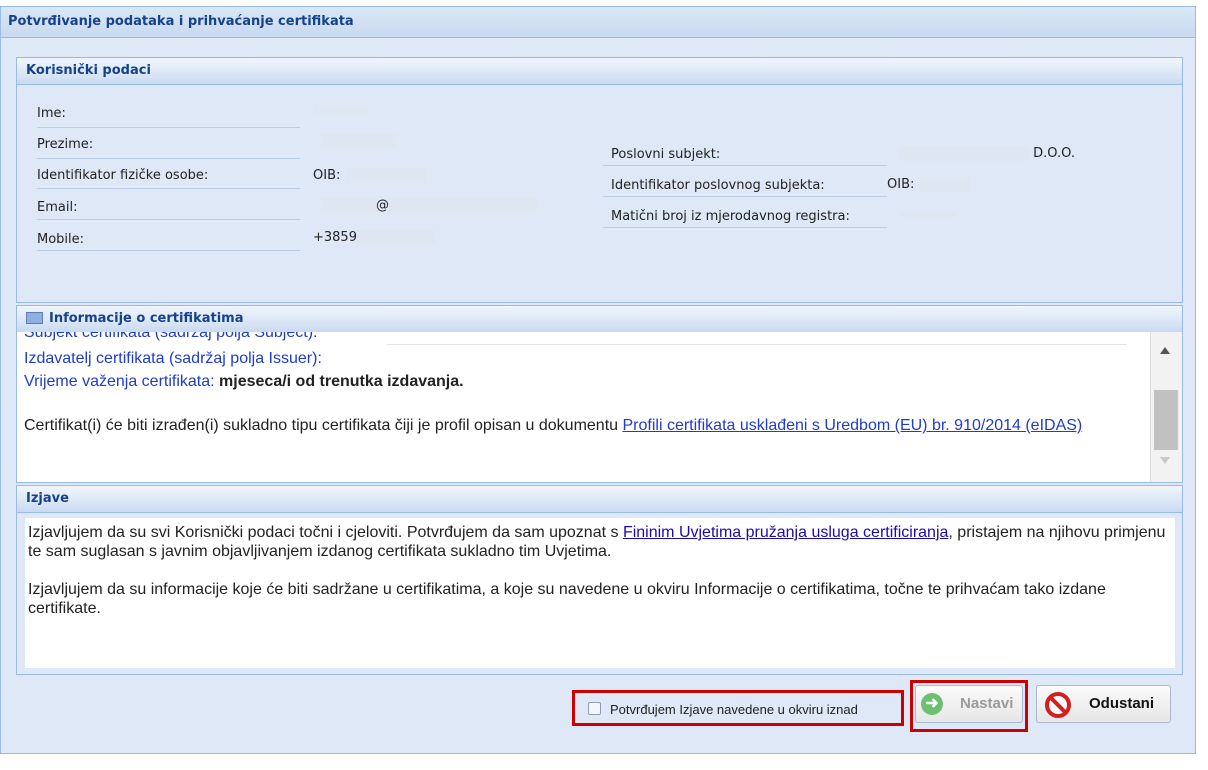 The image size is (1208, 770). What do you see at coordinates (599, 319) in the screenshot?
I see `certificate-info-panel-title: Informacije o certifikatima` at bounding box center [599, 319].